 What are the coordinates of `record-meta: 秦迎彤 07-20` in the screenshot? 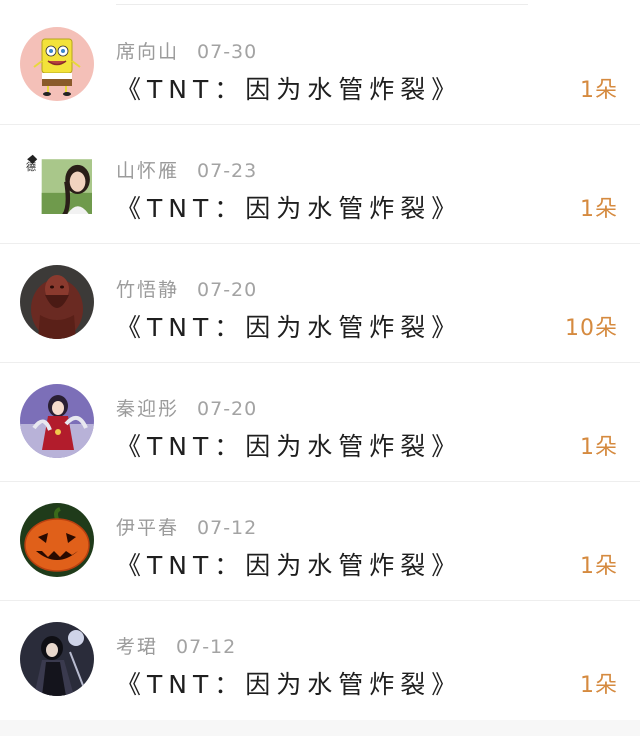 It's located at (186, 407).